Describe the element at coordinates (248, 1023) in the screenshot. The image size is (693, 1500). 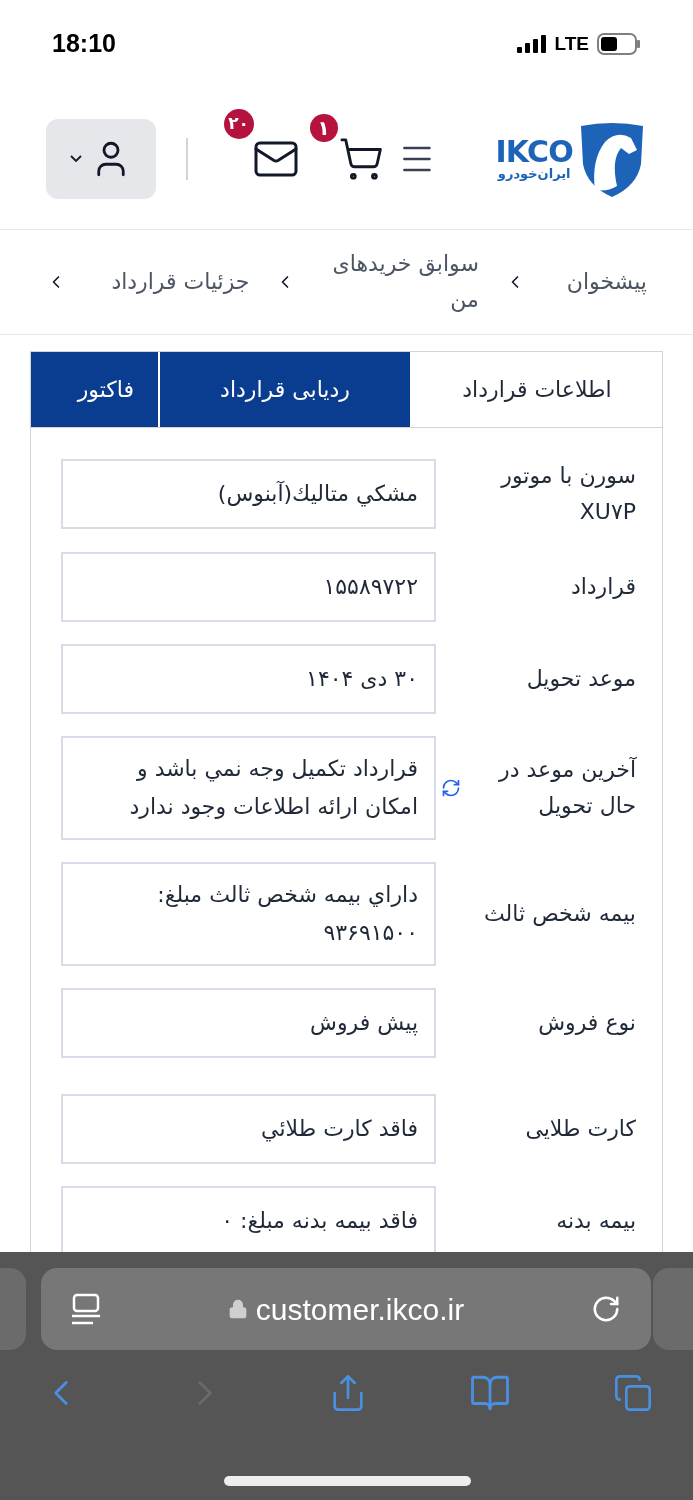
I see `value-field: پیش فروش` at that location.